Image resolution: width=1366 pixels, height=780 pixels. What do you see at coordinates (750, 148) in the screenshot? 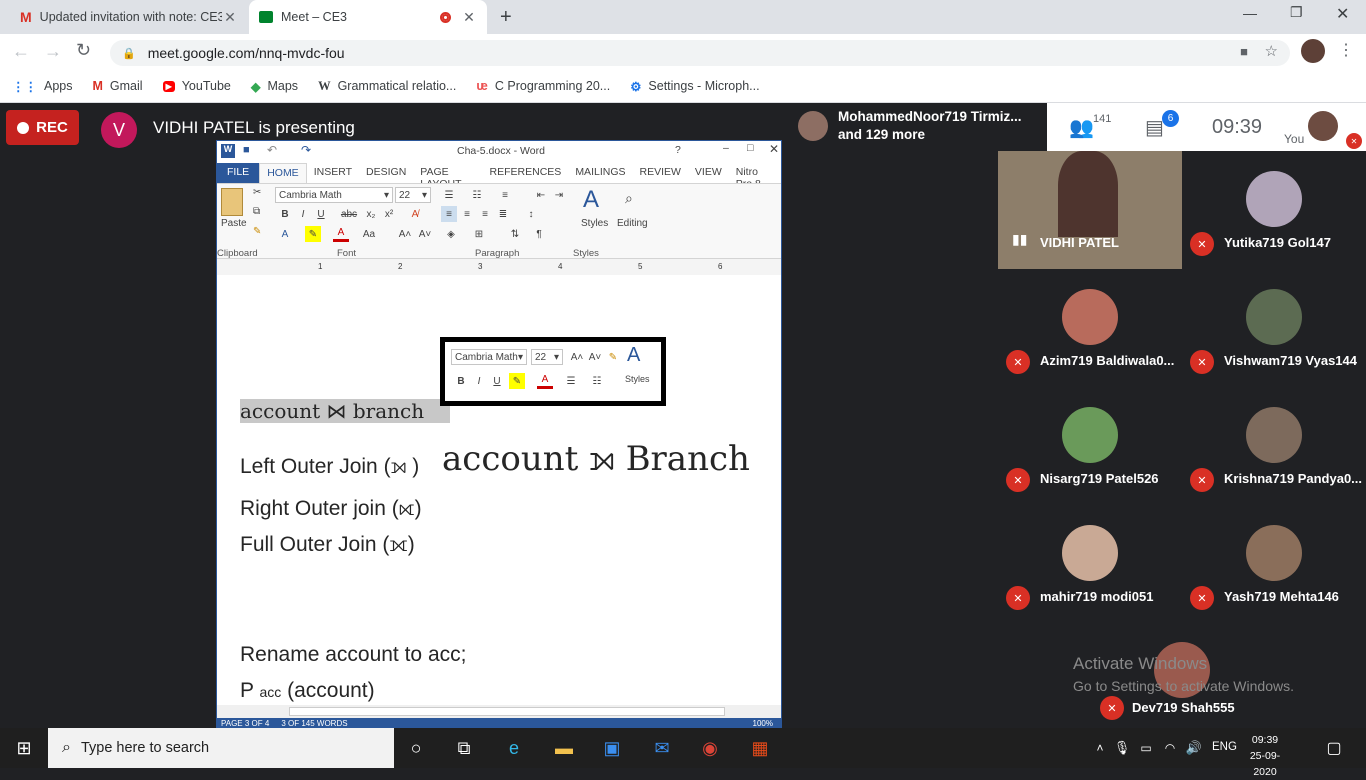
I see `maximize-icon: □` at bounding box center [750, 148].